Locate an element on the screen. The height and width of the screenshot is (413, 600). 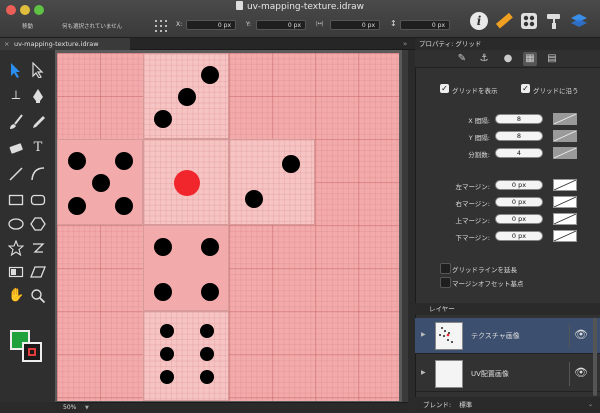
margin-top-field: 0 px is located at coordinates (519, 219).